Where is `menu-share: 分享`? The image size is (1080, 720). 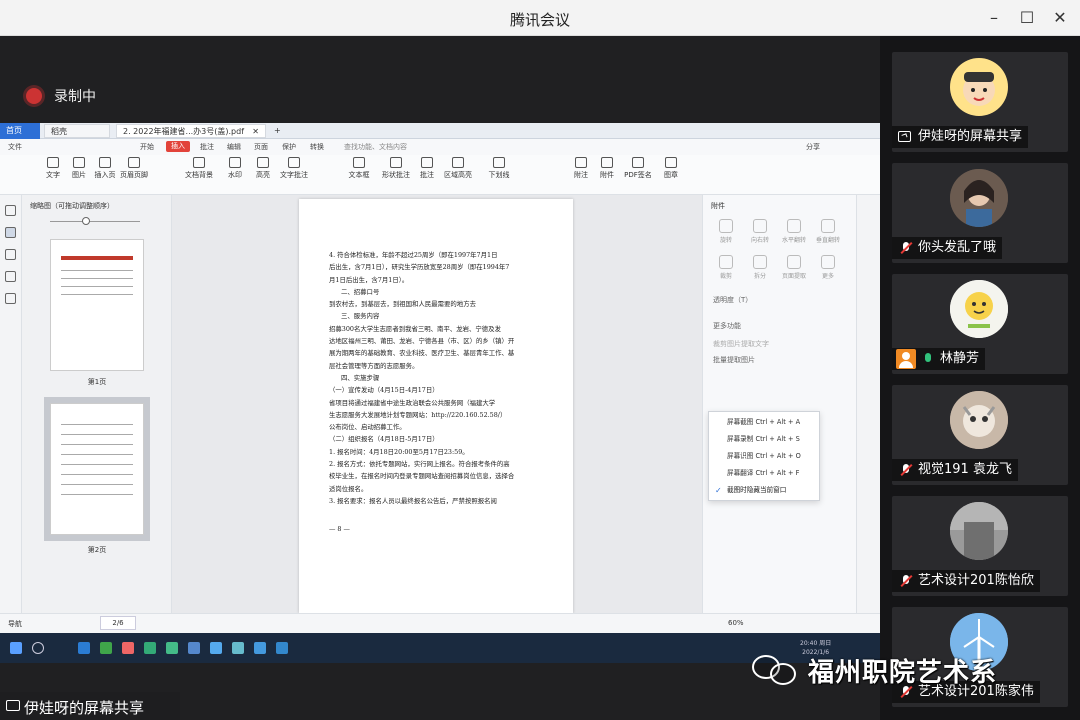
menu-share: 分享 is located at coordinates (813, 147).